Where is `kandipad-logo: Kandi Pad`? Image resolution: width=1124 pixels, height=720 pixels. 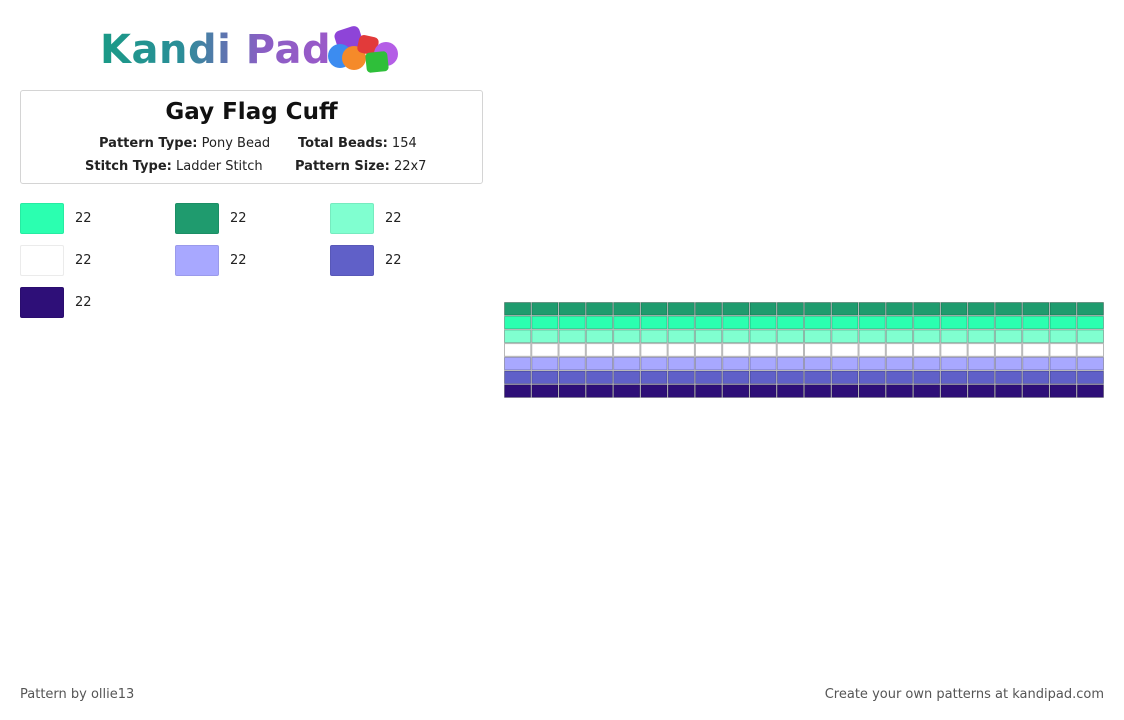 kandipad-logo: Kandi Pad is located at coordinates (249, 50).